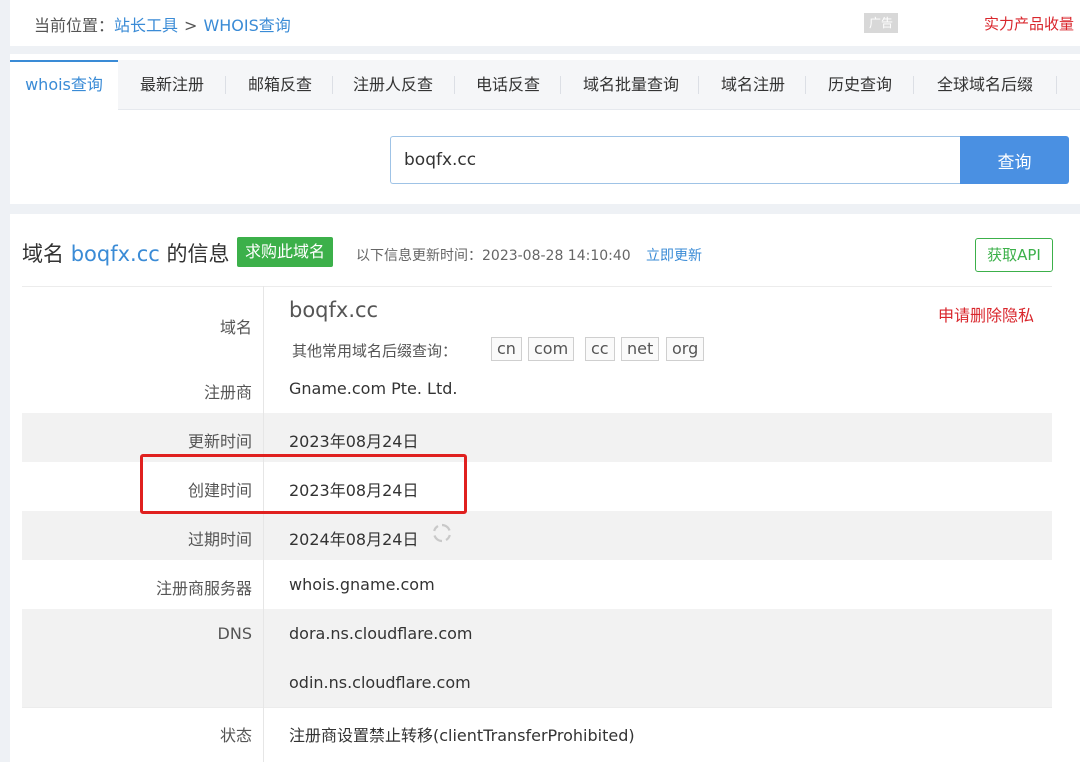  Describe the element at coordinates (362, 584) in the screenshot. I see `whois-server-value: whois.gname.com` at that location.